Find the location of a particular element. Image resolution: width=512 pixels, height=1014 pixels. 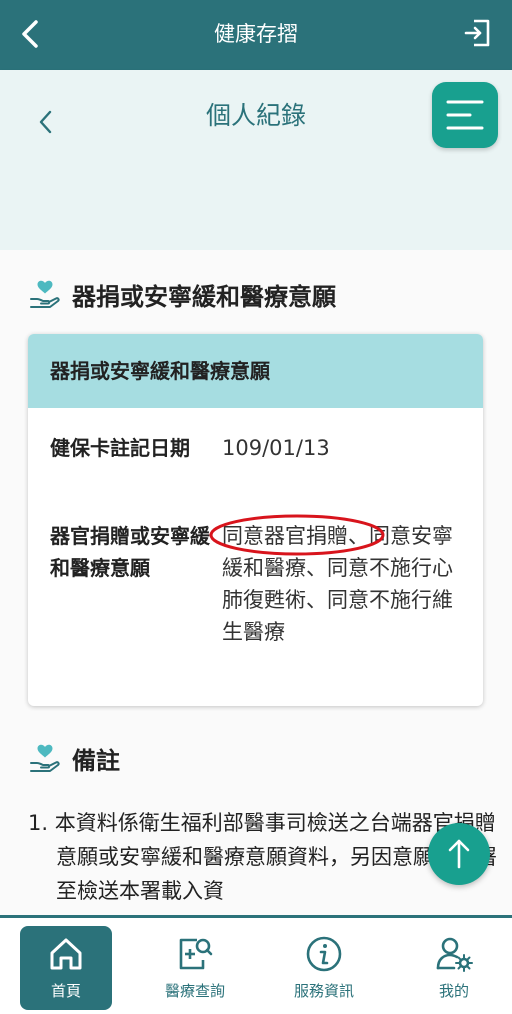

app-header: 健康存摺 is located at coordinates (256, 35).